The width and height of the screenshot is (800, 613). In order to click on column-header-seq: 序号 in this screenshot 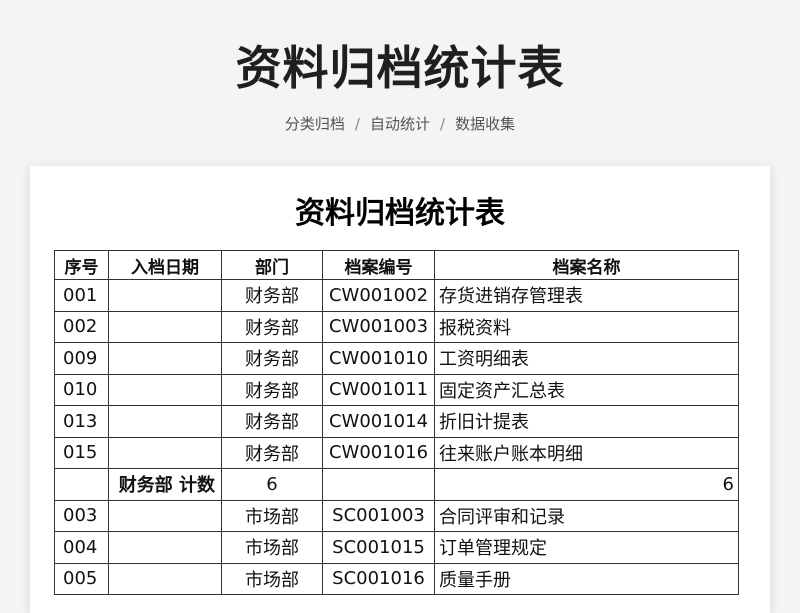, I will do `click(81, 265)`.